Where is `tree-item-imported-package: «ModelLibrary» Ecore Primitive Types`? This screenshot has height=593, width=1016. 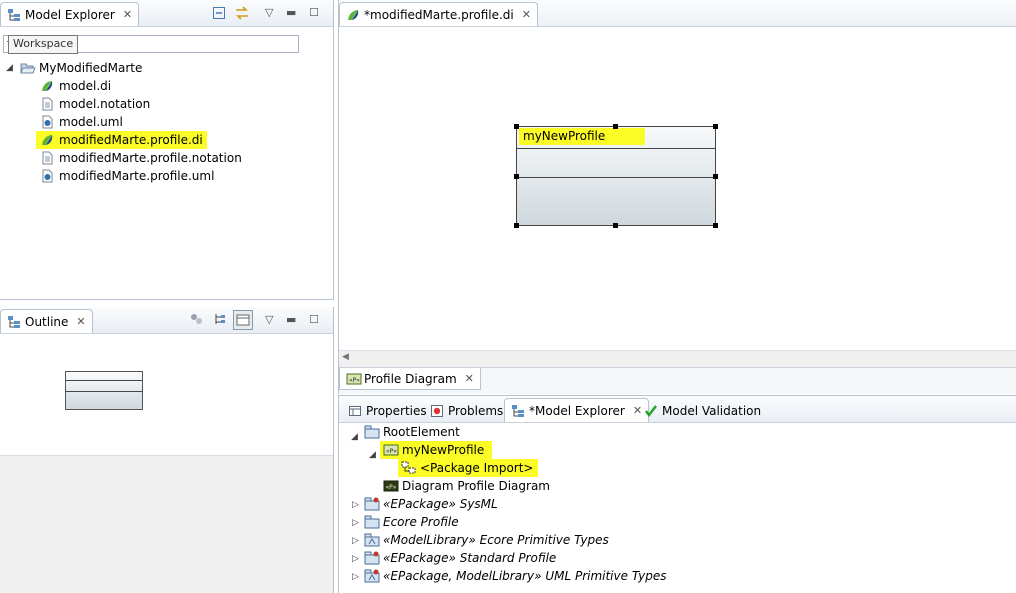
tree-item-imported-package: «ModelLibrary» Ecore Primitive Types is located at coordinates (486, 540).